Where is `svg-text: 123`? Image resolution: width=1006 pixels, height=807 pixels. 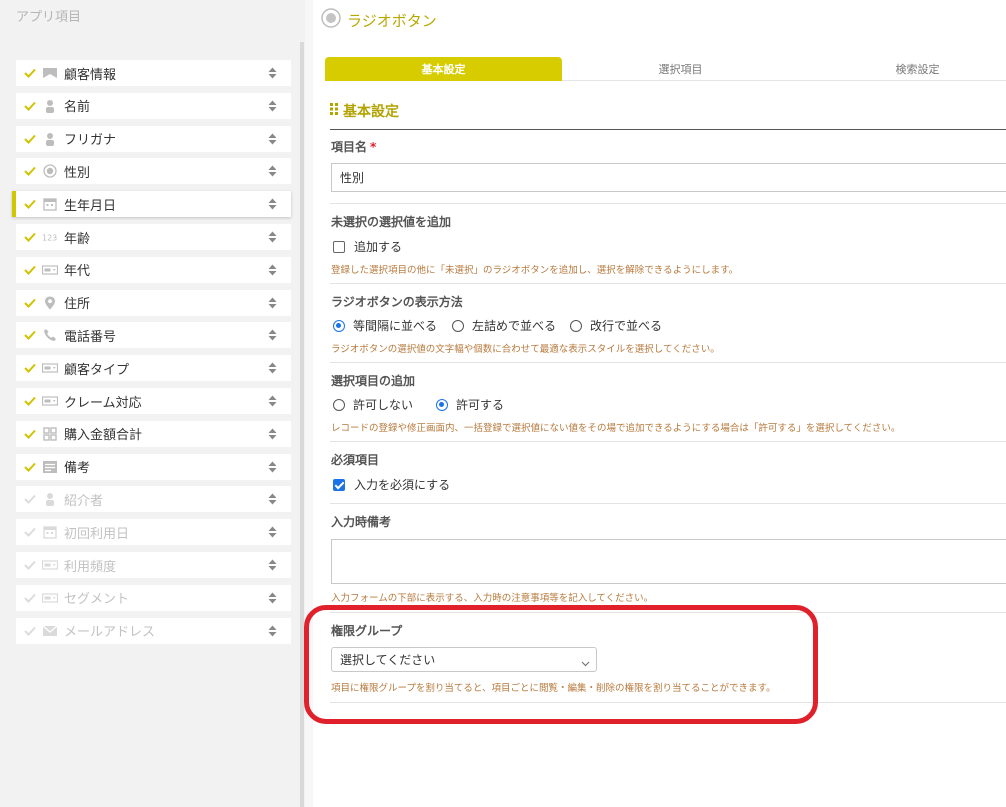 svg-text: 123 is located at coordinates (49, 238).